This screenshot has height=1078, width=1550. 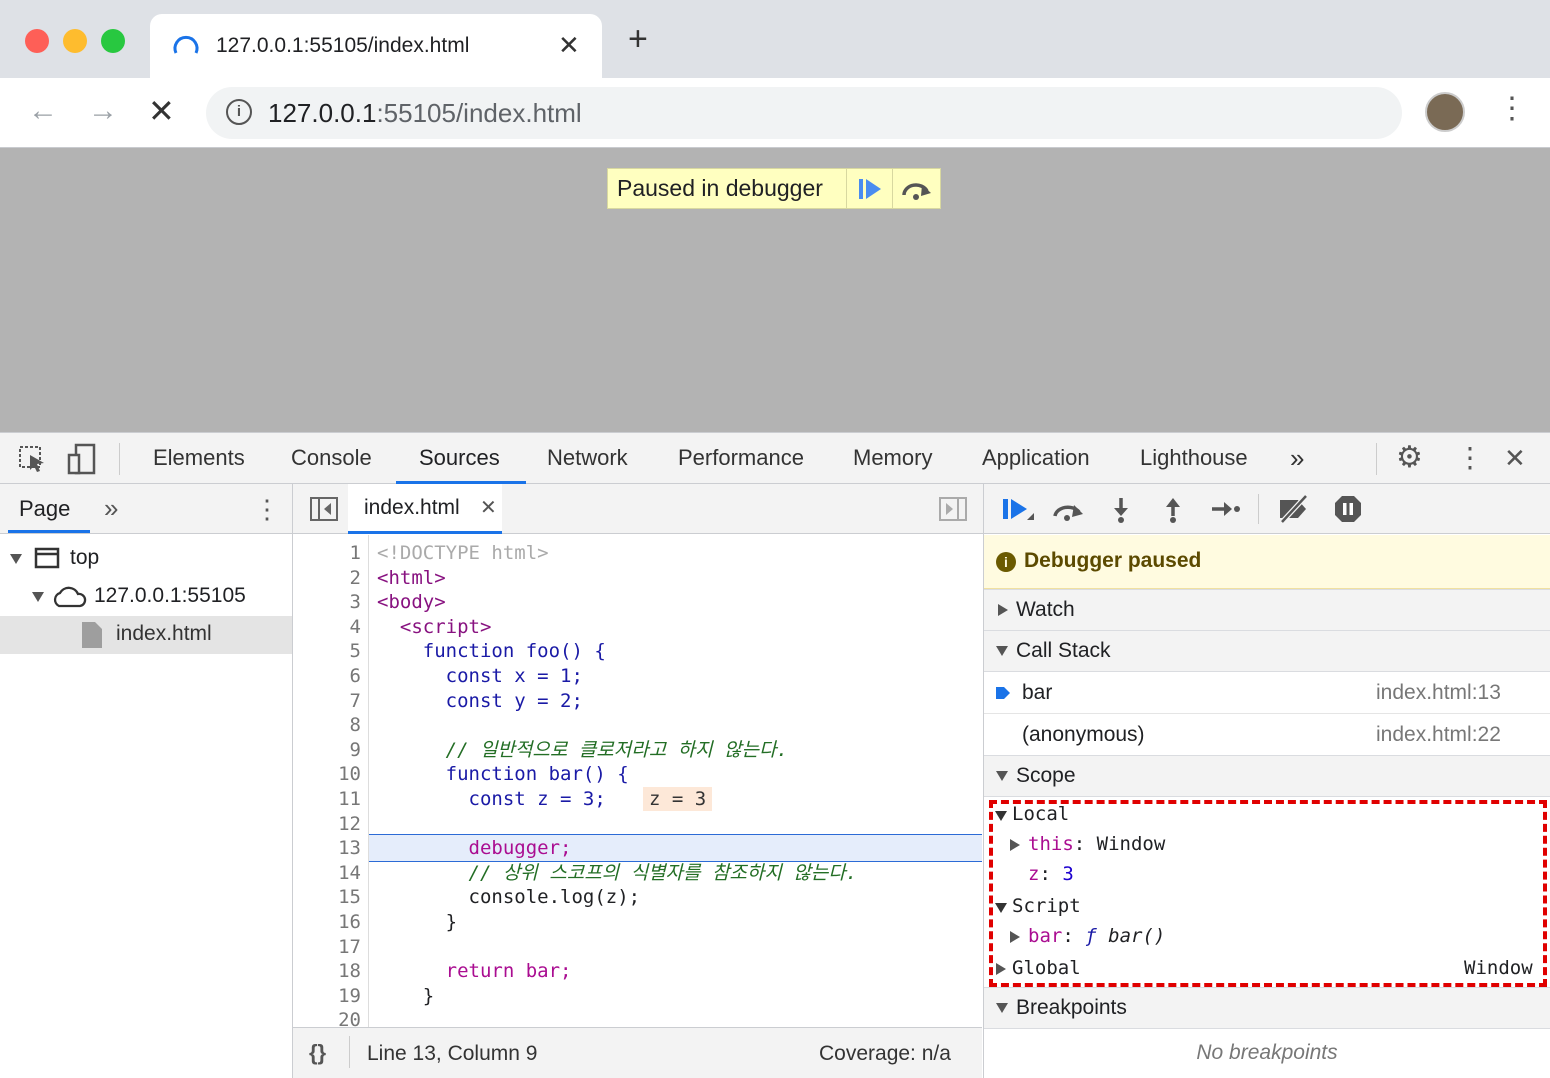 What do you see at coordinates (1071, 1007) in the screenshot?
I see `breakpoints-label: Breakpoints` at bounding box center [1071, 1007].